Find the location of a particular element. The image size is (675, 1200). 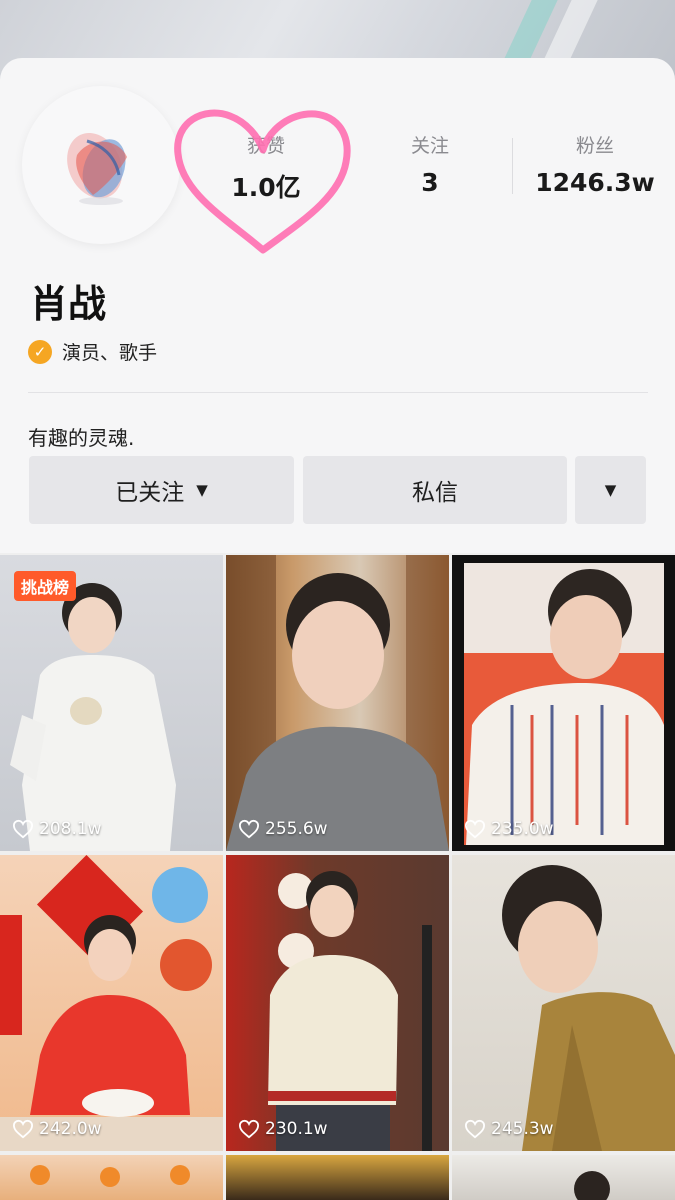

video-likes: 245.3w is located at coordinates (509, 1129).